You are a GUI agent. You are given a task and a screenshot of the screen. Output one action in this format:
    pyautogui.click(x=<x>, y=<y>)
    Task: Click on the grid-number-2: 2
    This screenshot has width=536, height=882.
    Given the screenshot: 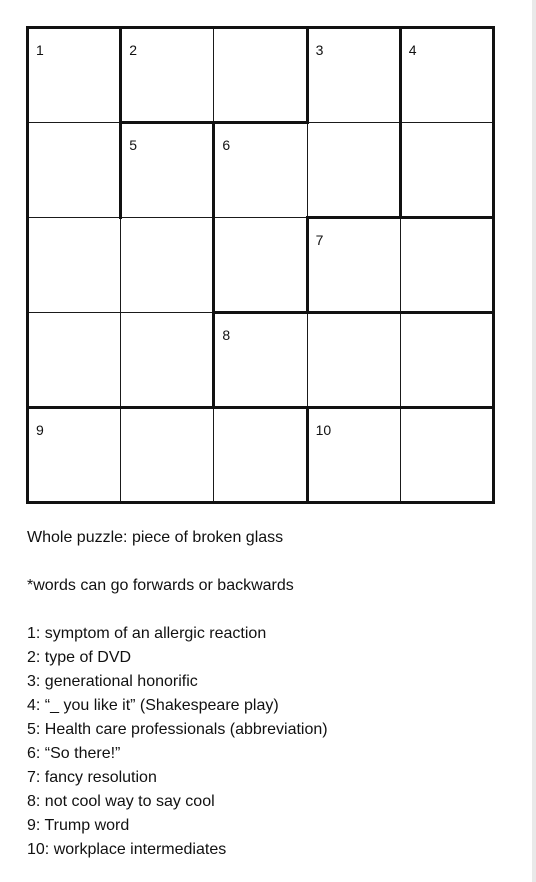 What is the action you would take?
    pyautogui.click(x=133, y=50)
    